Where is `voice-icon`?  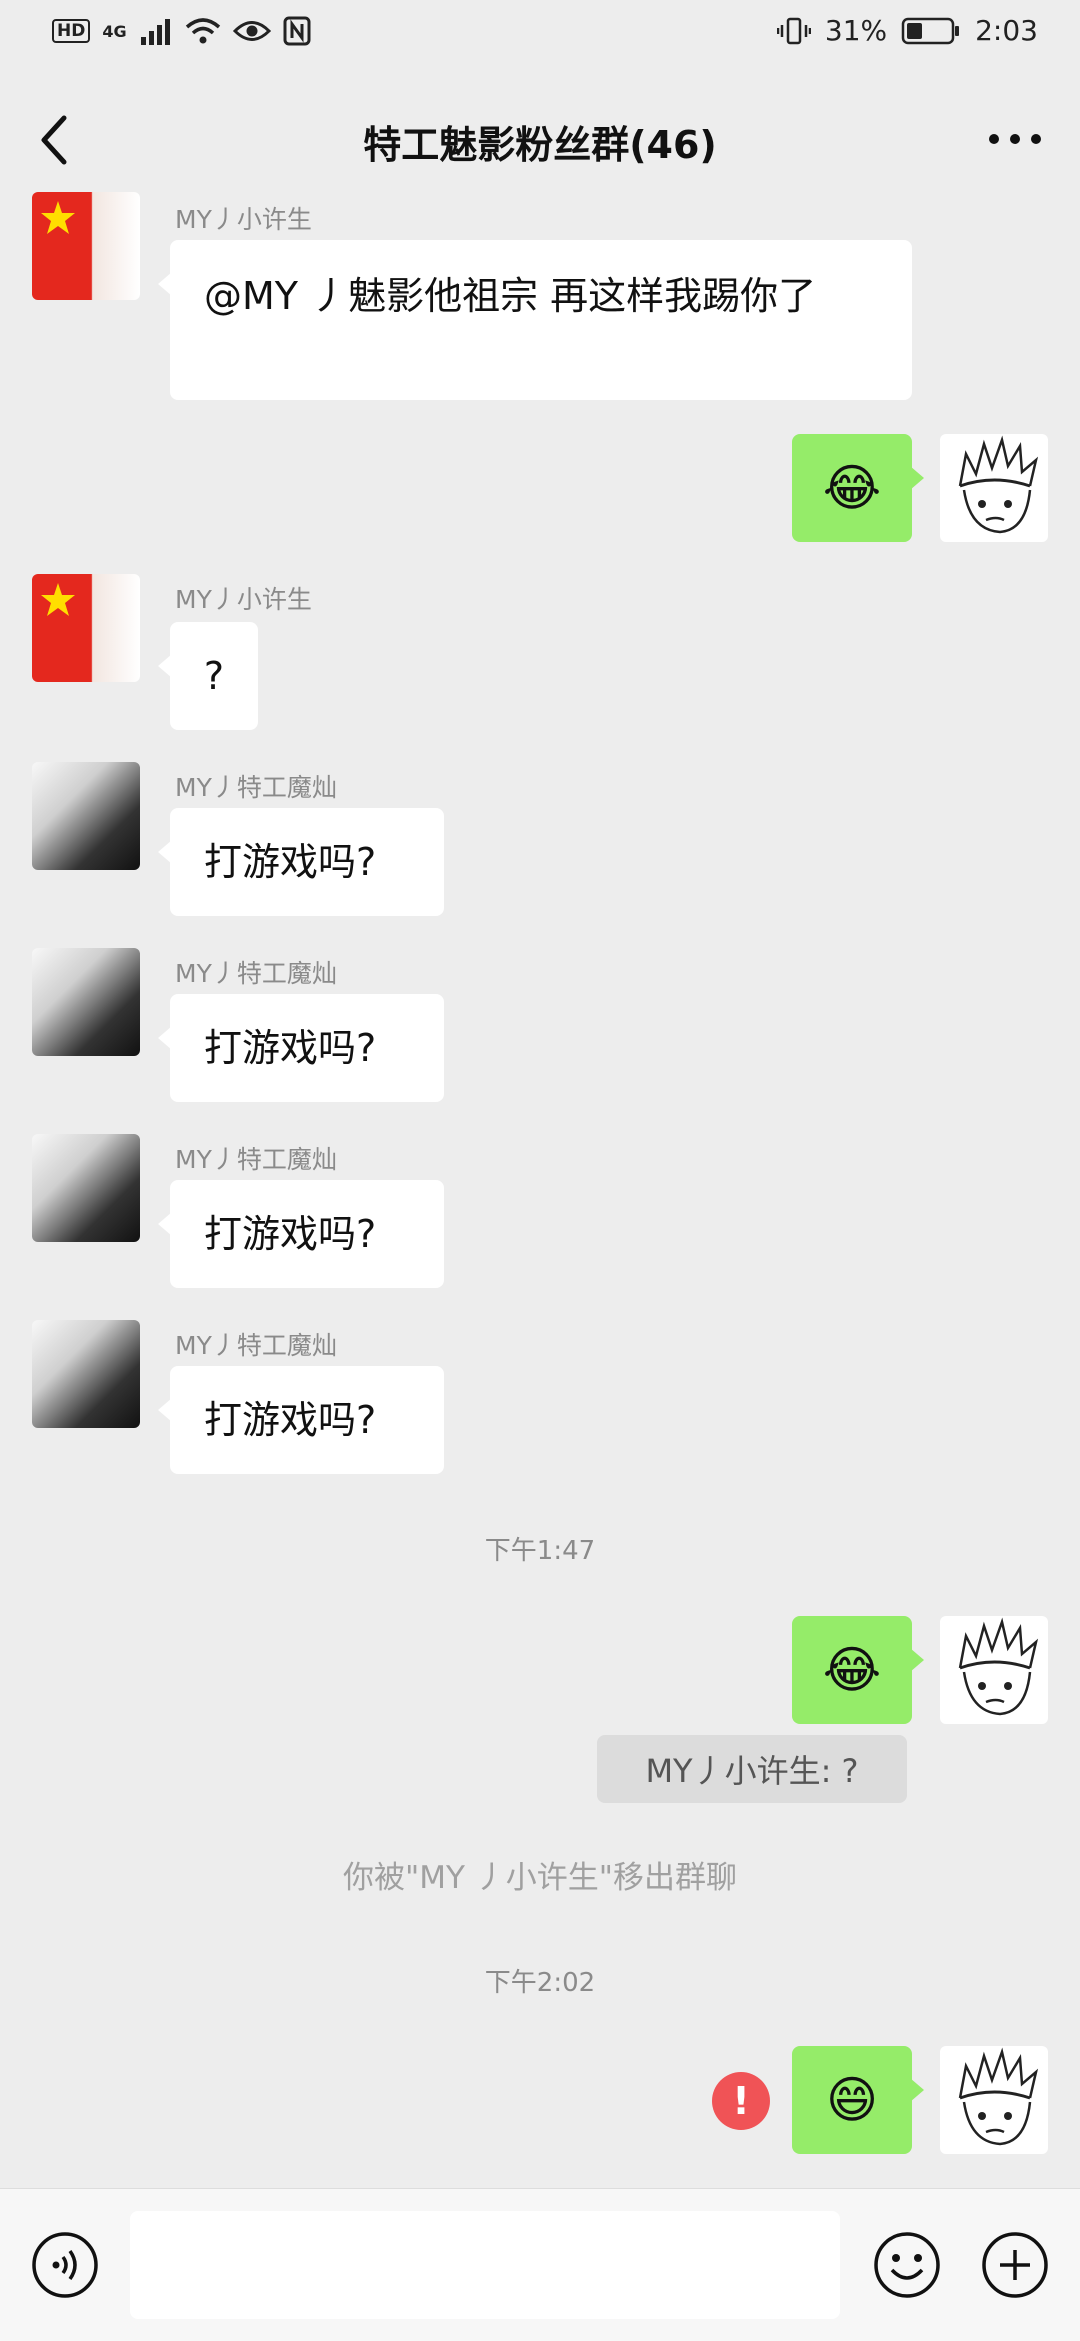
voice-icon is located at coordinates (65, 2265).